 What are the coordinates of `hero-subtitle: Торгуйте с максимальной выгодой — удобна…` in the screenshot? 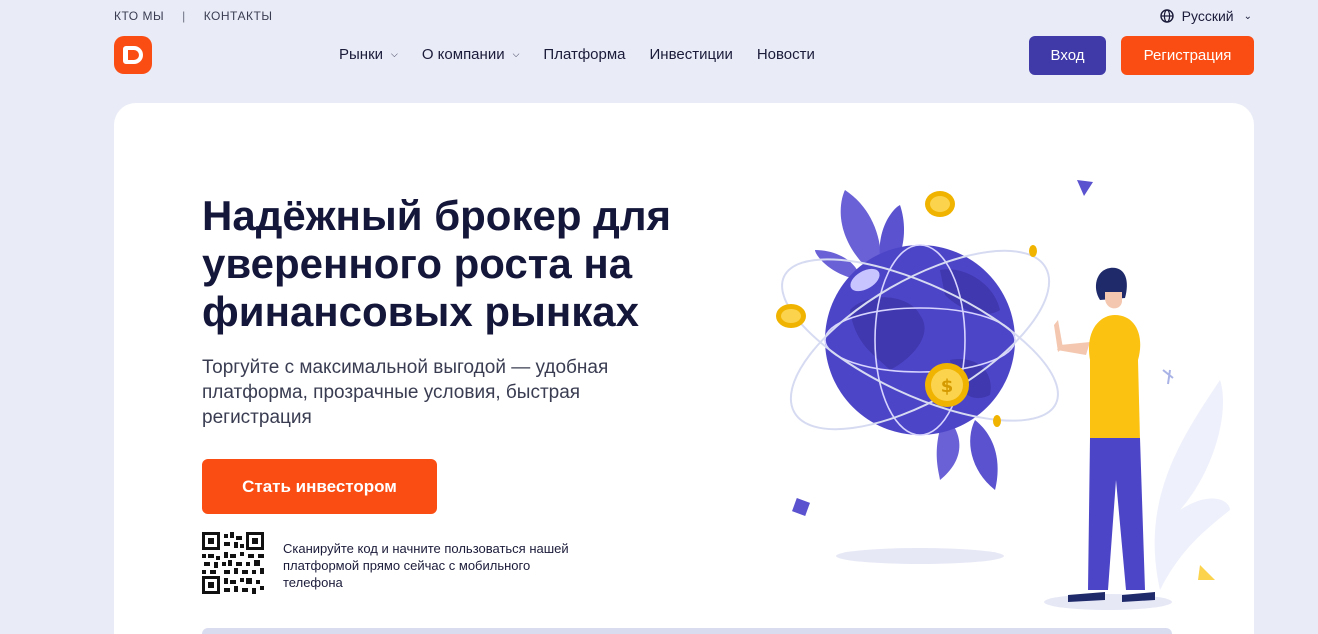 It's located at (405, 392).